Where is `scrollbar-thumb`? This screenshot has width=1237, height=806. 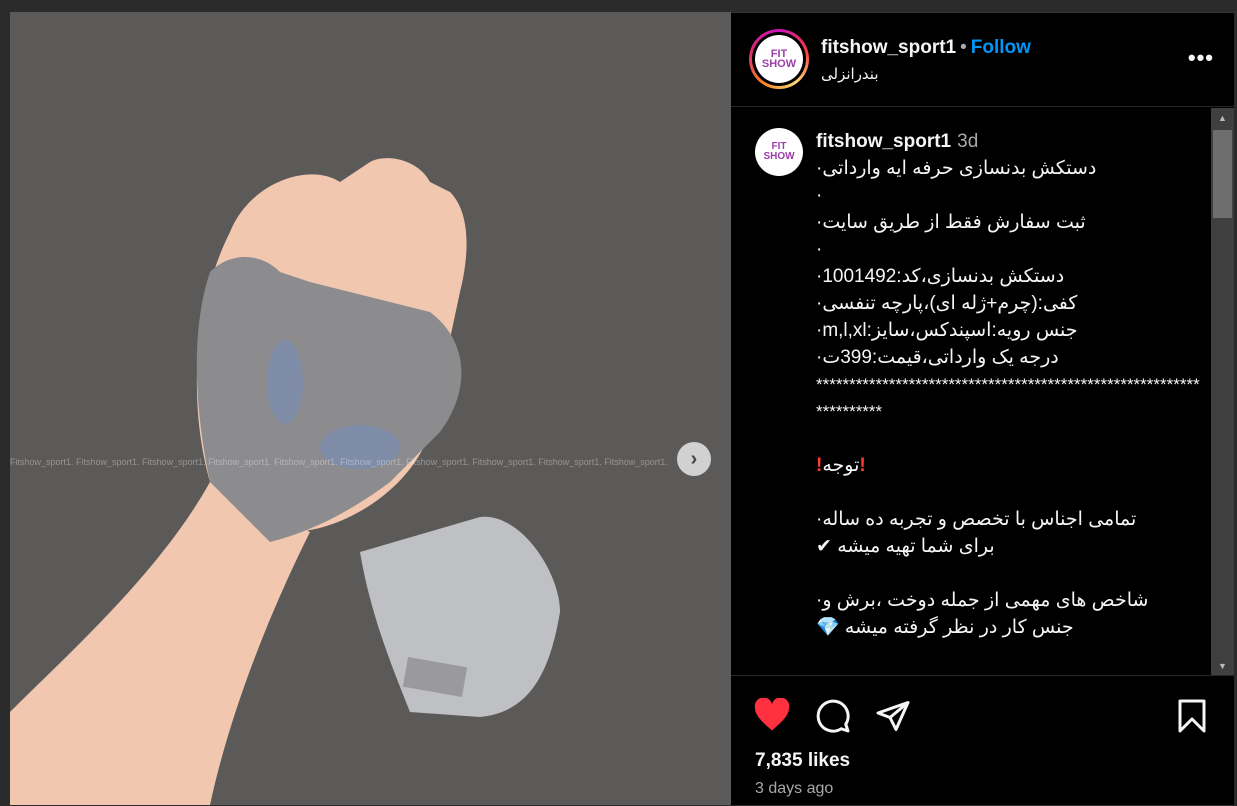
scrollbar-thumb is located at coordinates (1222, 174).